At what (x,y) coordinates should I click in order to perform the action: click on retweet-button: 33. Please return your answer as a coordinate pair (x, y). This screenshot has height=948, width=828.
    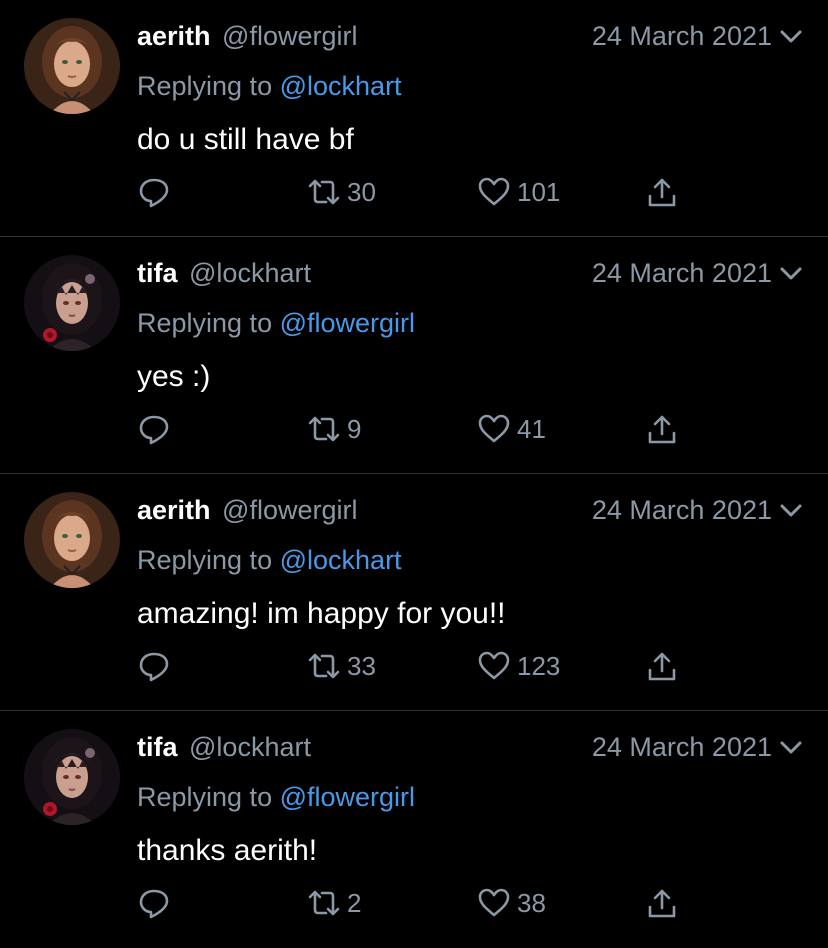
    Looking at the image, I should click on (341, 666).